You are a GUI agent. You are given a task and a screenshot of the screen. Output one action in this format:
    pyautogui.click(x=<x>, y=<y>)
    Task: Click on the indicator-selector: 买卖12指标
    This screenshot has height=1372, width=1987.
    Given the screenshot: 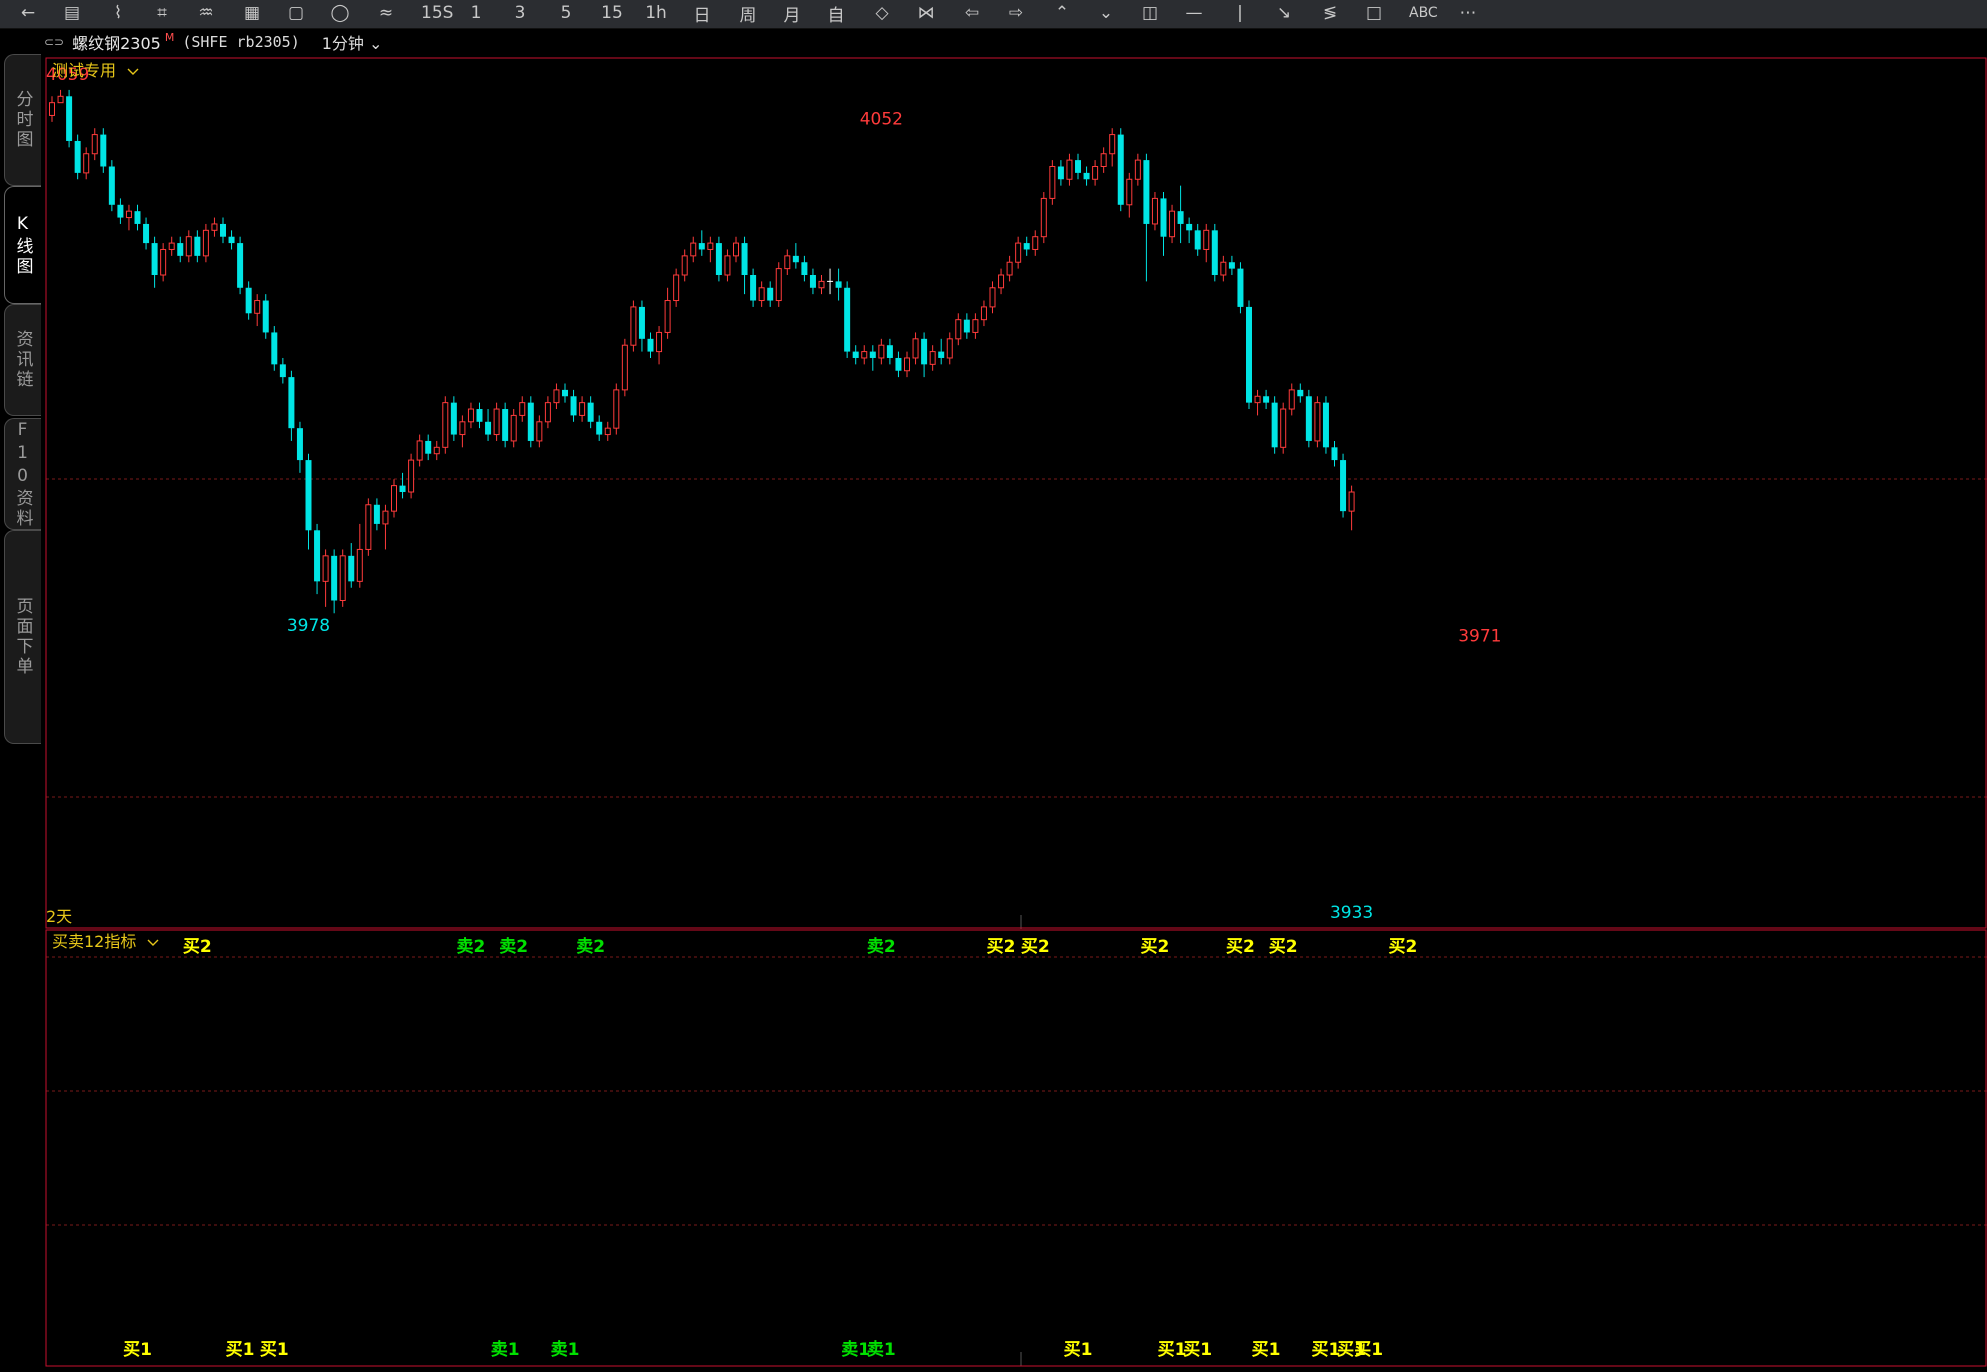 What is the action you would take?
    pyautogui.click(x=94, y=941)
    